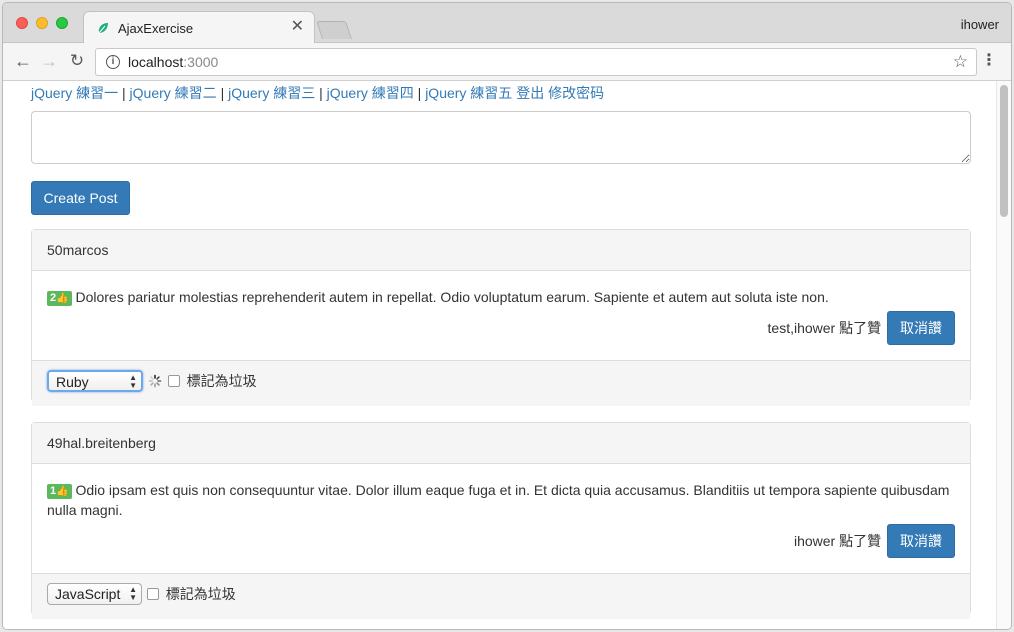 This screenshot has width=1014, height=632. Describe the element at coordinates (22, 23) in the screenshot. I see `window-close-button` at that location.